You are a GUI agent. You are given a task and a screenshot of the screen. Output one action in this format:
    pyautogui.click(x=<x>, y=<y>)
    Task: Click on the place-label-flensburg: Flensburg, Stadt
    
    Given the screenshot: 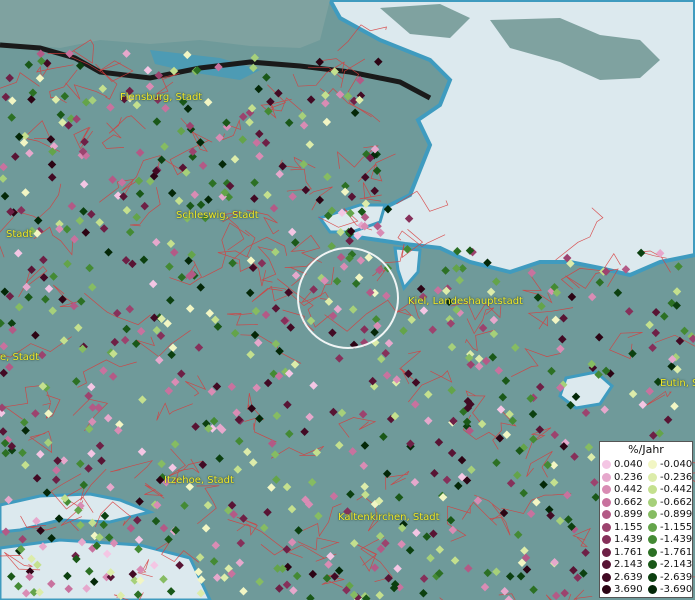 What is the action you would take?
    pyautogui.click(x=161, y=97)
    